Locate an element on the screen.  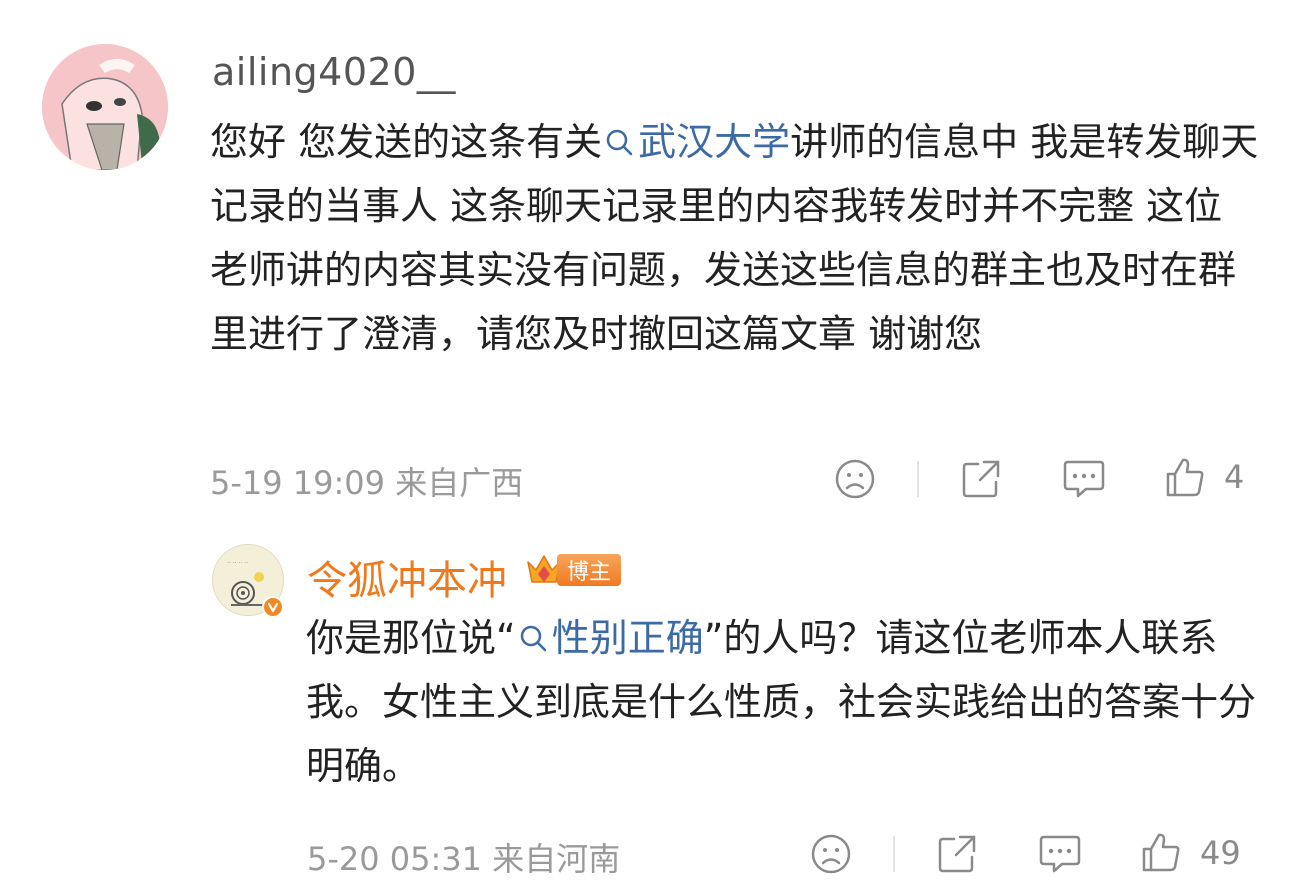
location: 来自河南 is located at coordinates (556, 859).